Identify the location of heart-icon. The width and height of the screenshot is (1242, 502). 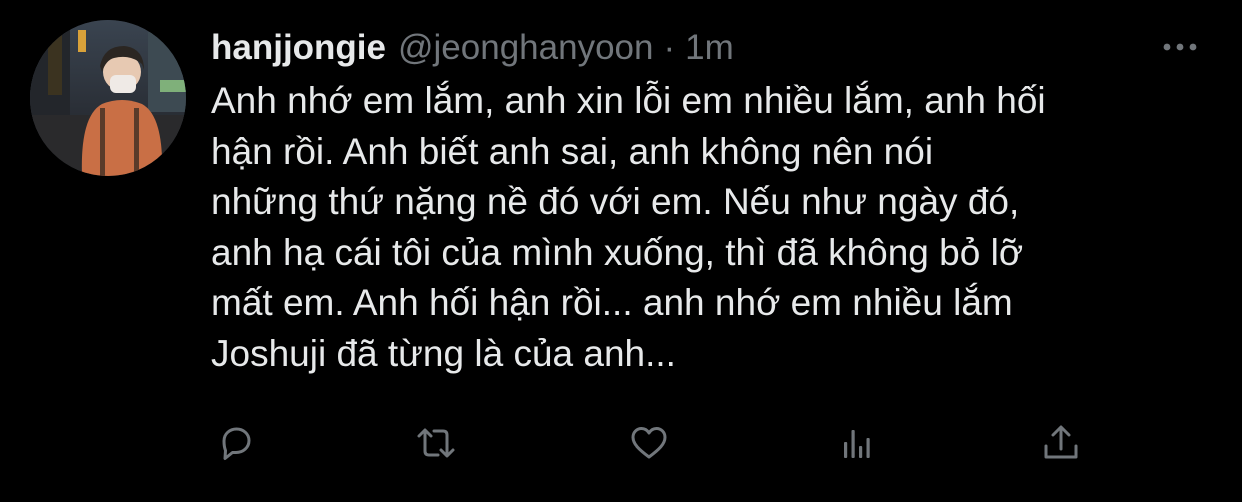
(649, 443).